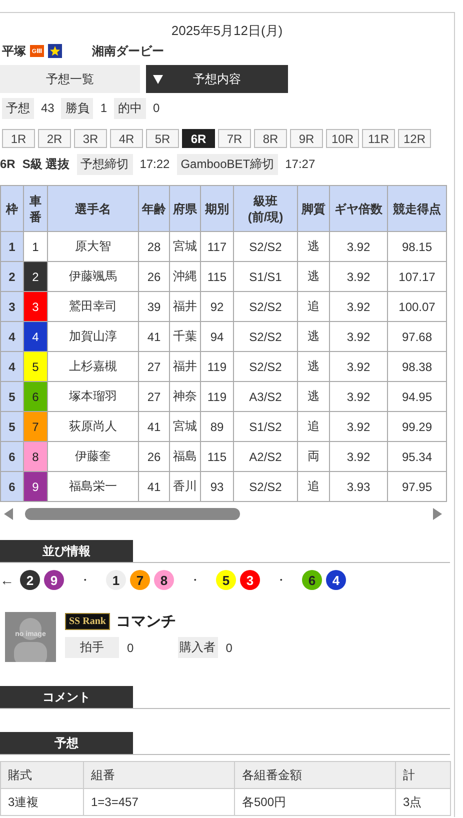  I want to click on table-cell: 39, so click(154, 307).